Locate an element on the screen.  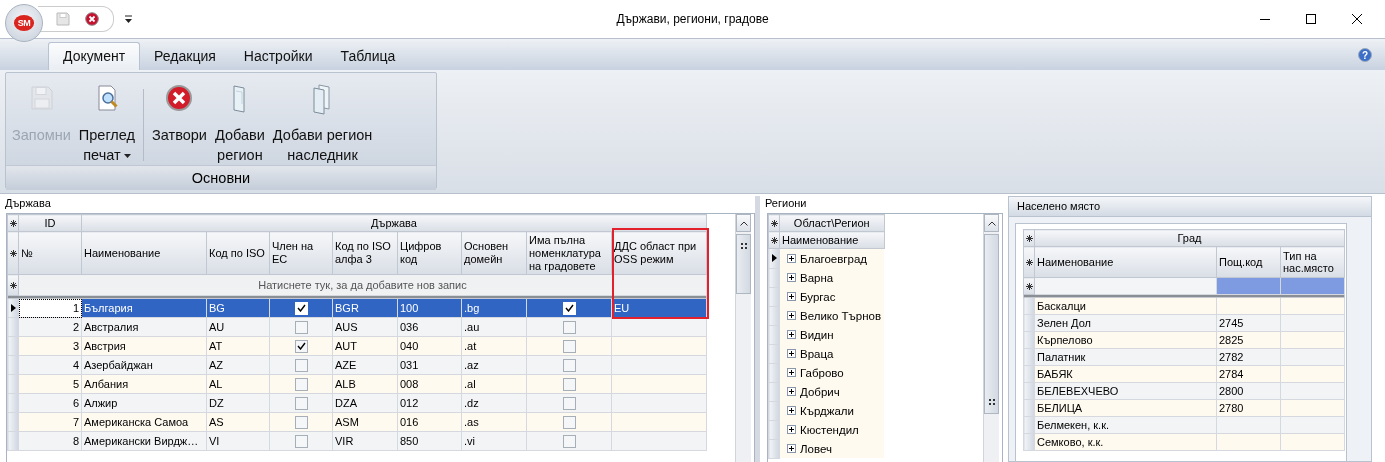
column-band-header: ID is located at coordinates (50, 223).